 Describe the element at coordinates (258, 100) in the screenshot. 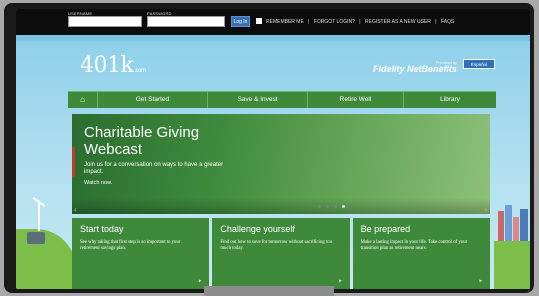

I see `nav-item-save-invest: Save & Invest` at that location.